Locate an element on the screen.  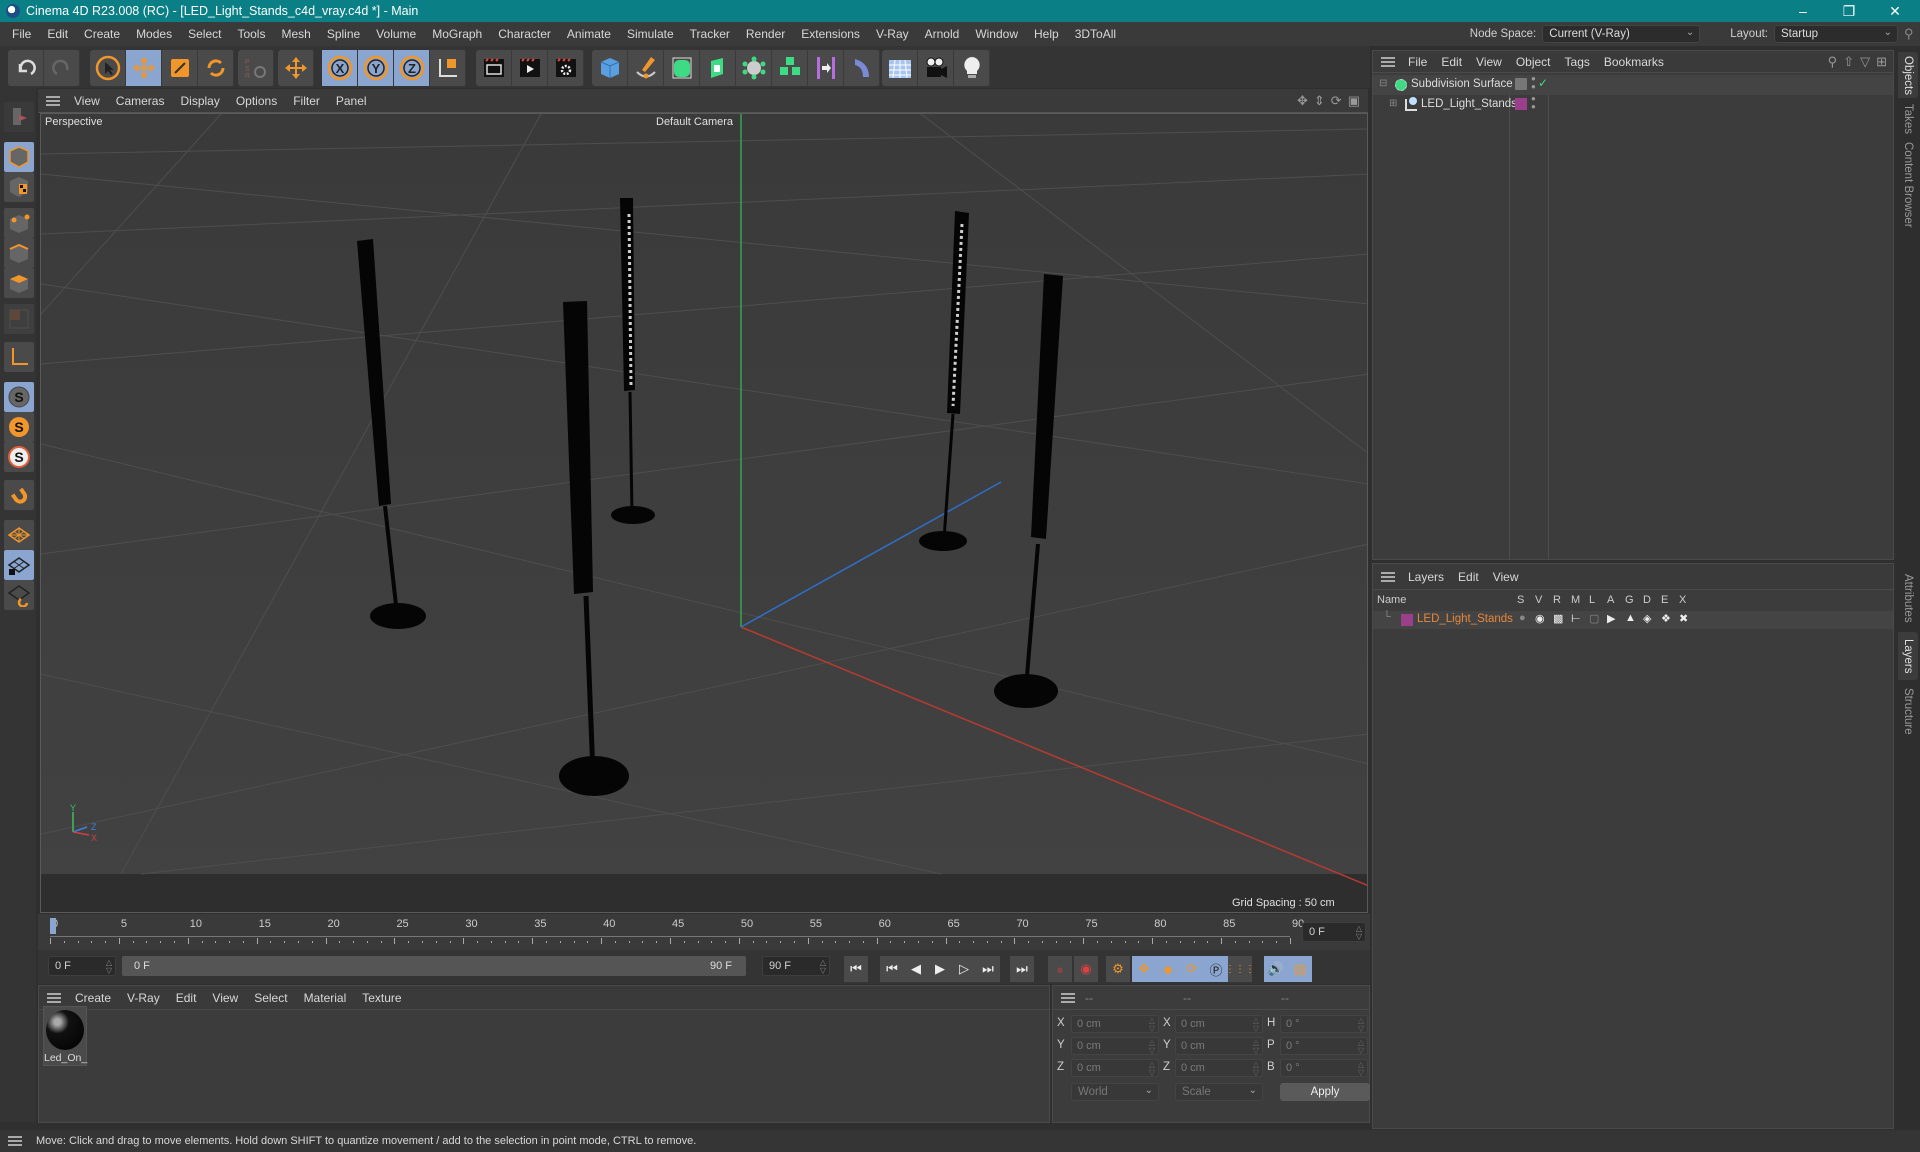
visible-eye-icon: ◉ is located at coordinates (1540, 618).